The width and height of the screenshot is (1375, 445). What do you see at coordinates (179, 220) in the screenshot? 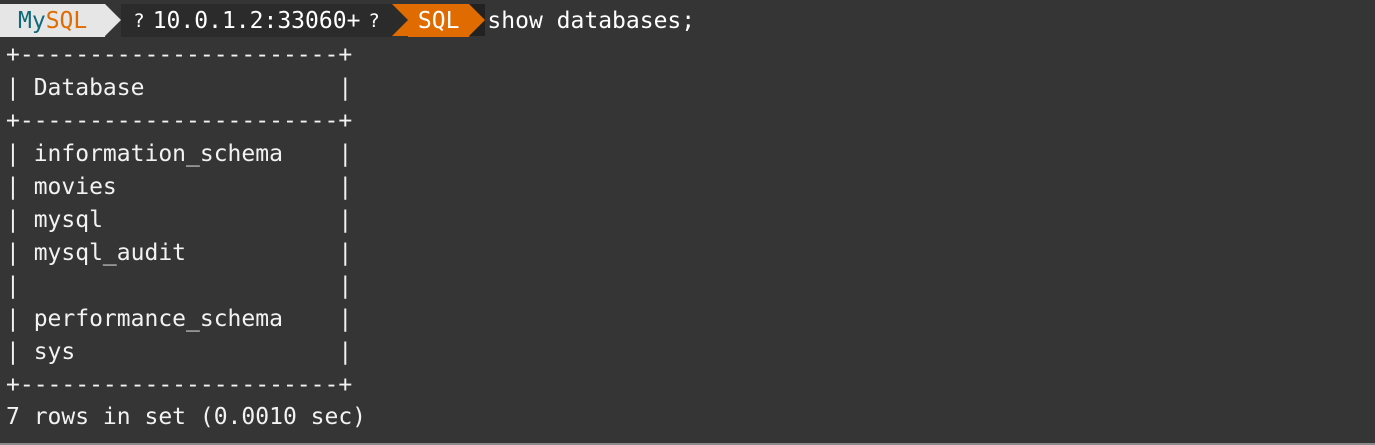
I see `table-row: | mysql |` at bounding box center [179, 220].